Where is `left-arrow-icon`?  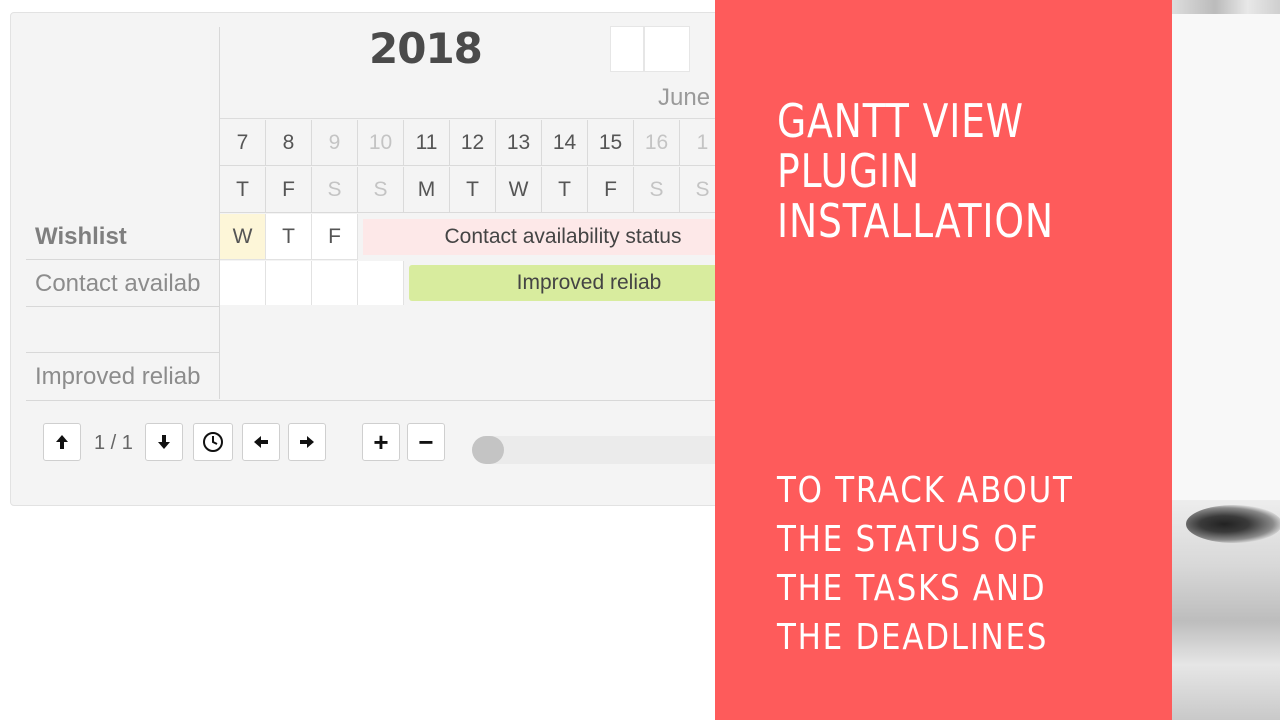
left-arrow-icon is located at coordinates (261, 442).